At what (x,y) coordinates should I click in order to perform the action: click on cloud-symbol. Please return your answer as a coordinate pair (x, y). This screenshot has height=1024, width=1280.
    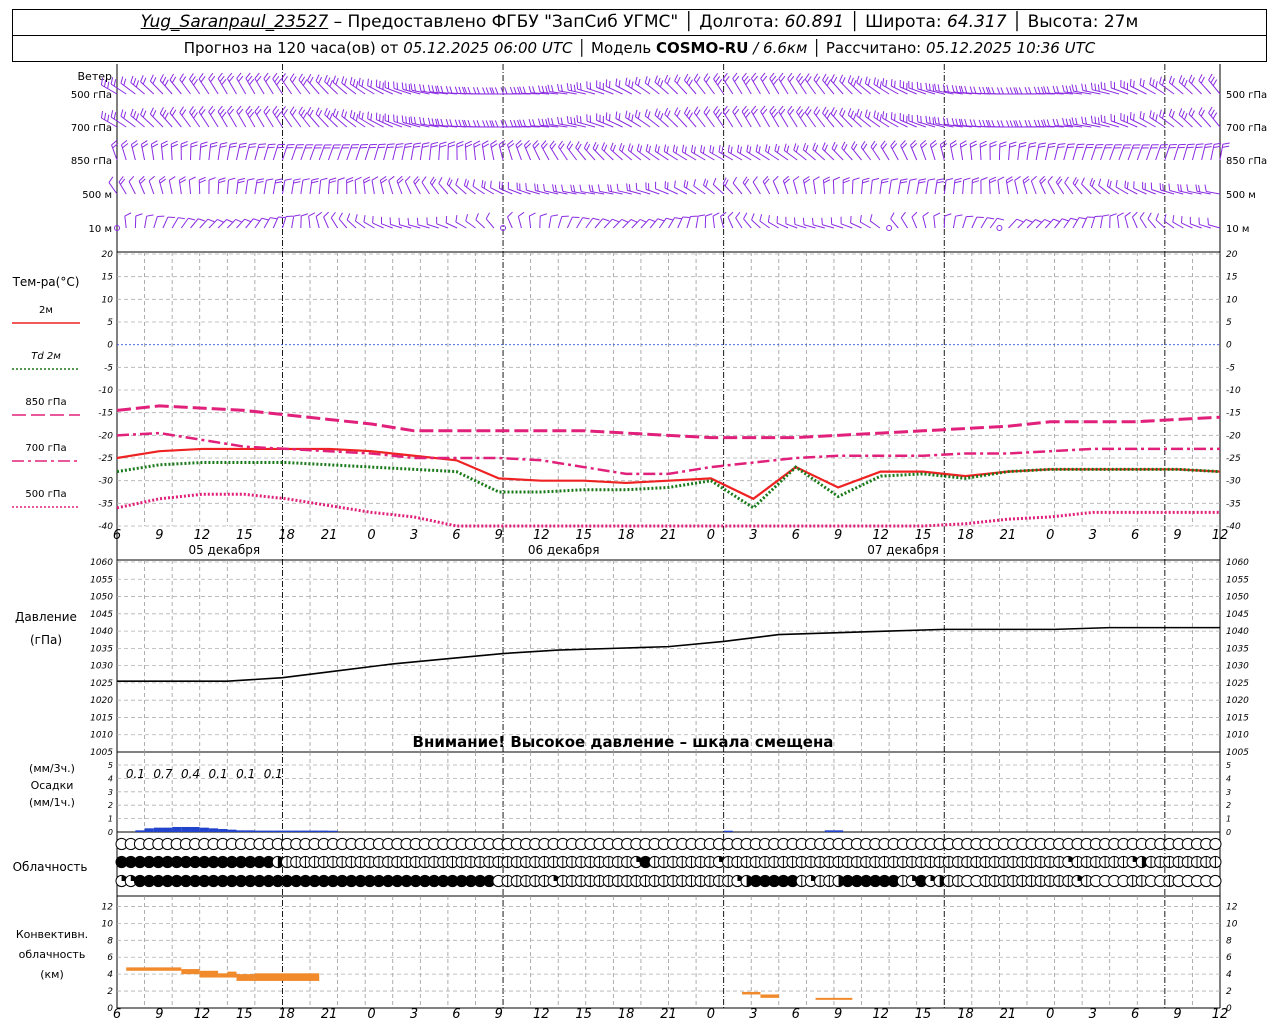
    Looking at the image, I should click on (1215, 844).